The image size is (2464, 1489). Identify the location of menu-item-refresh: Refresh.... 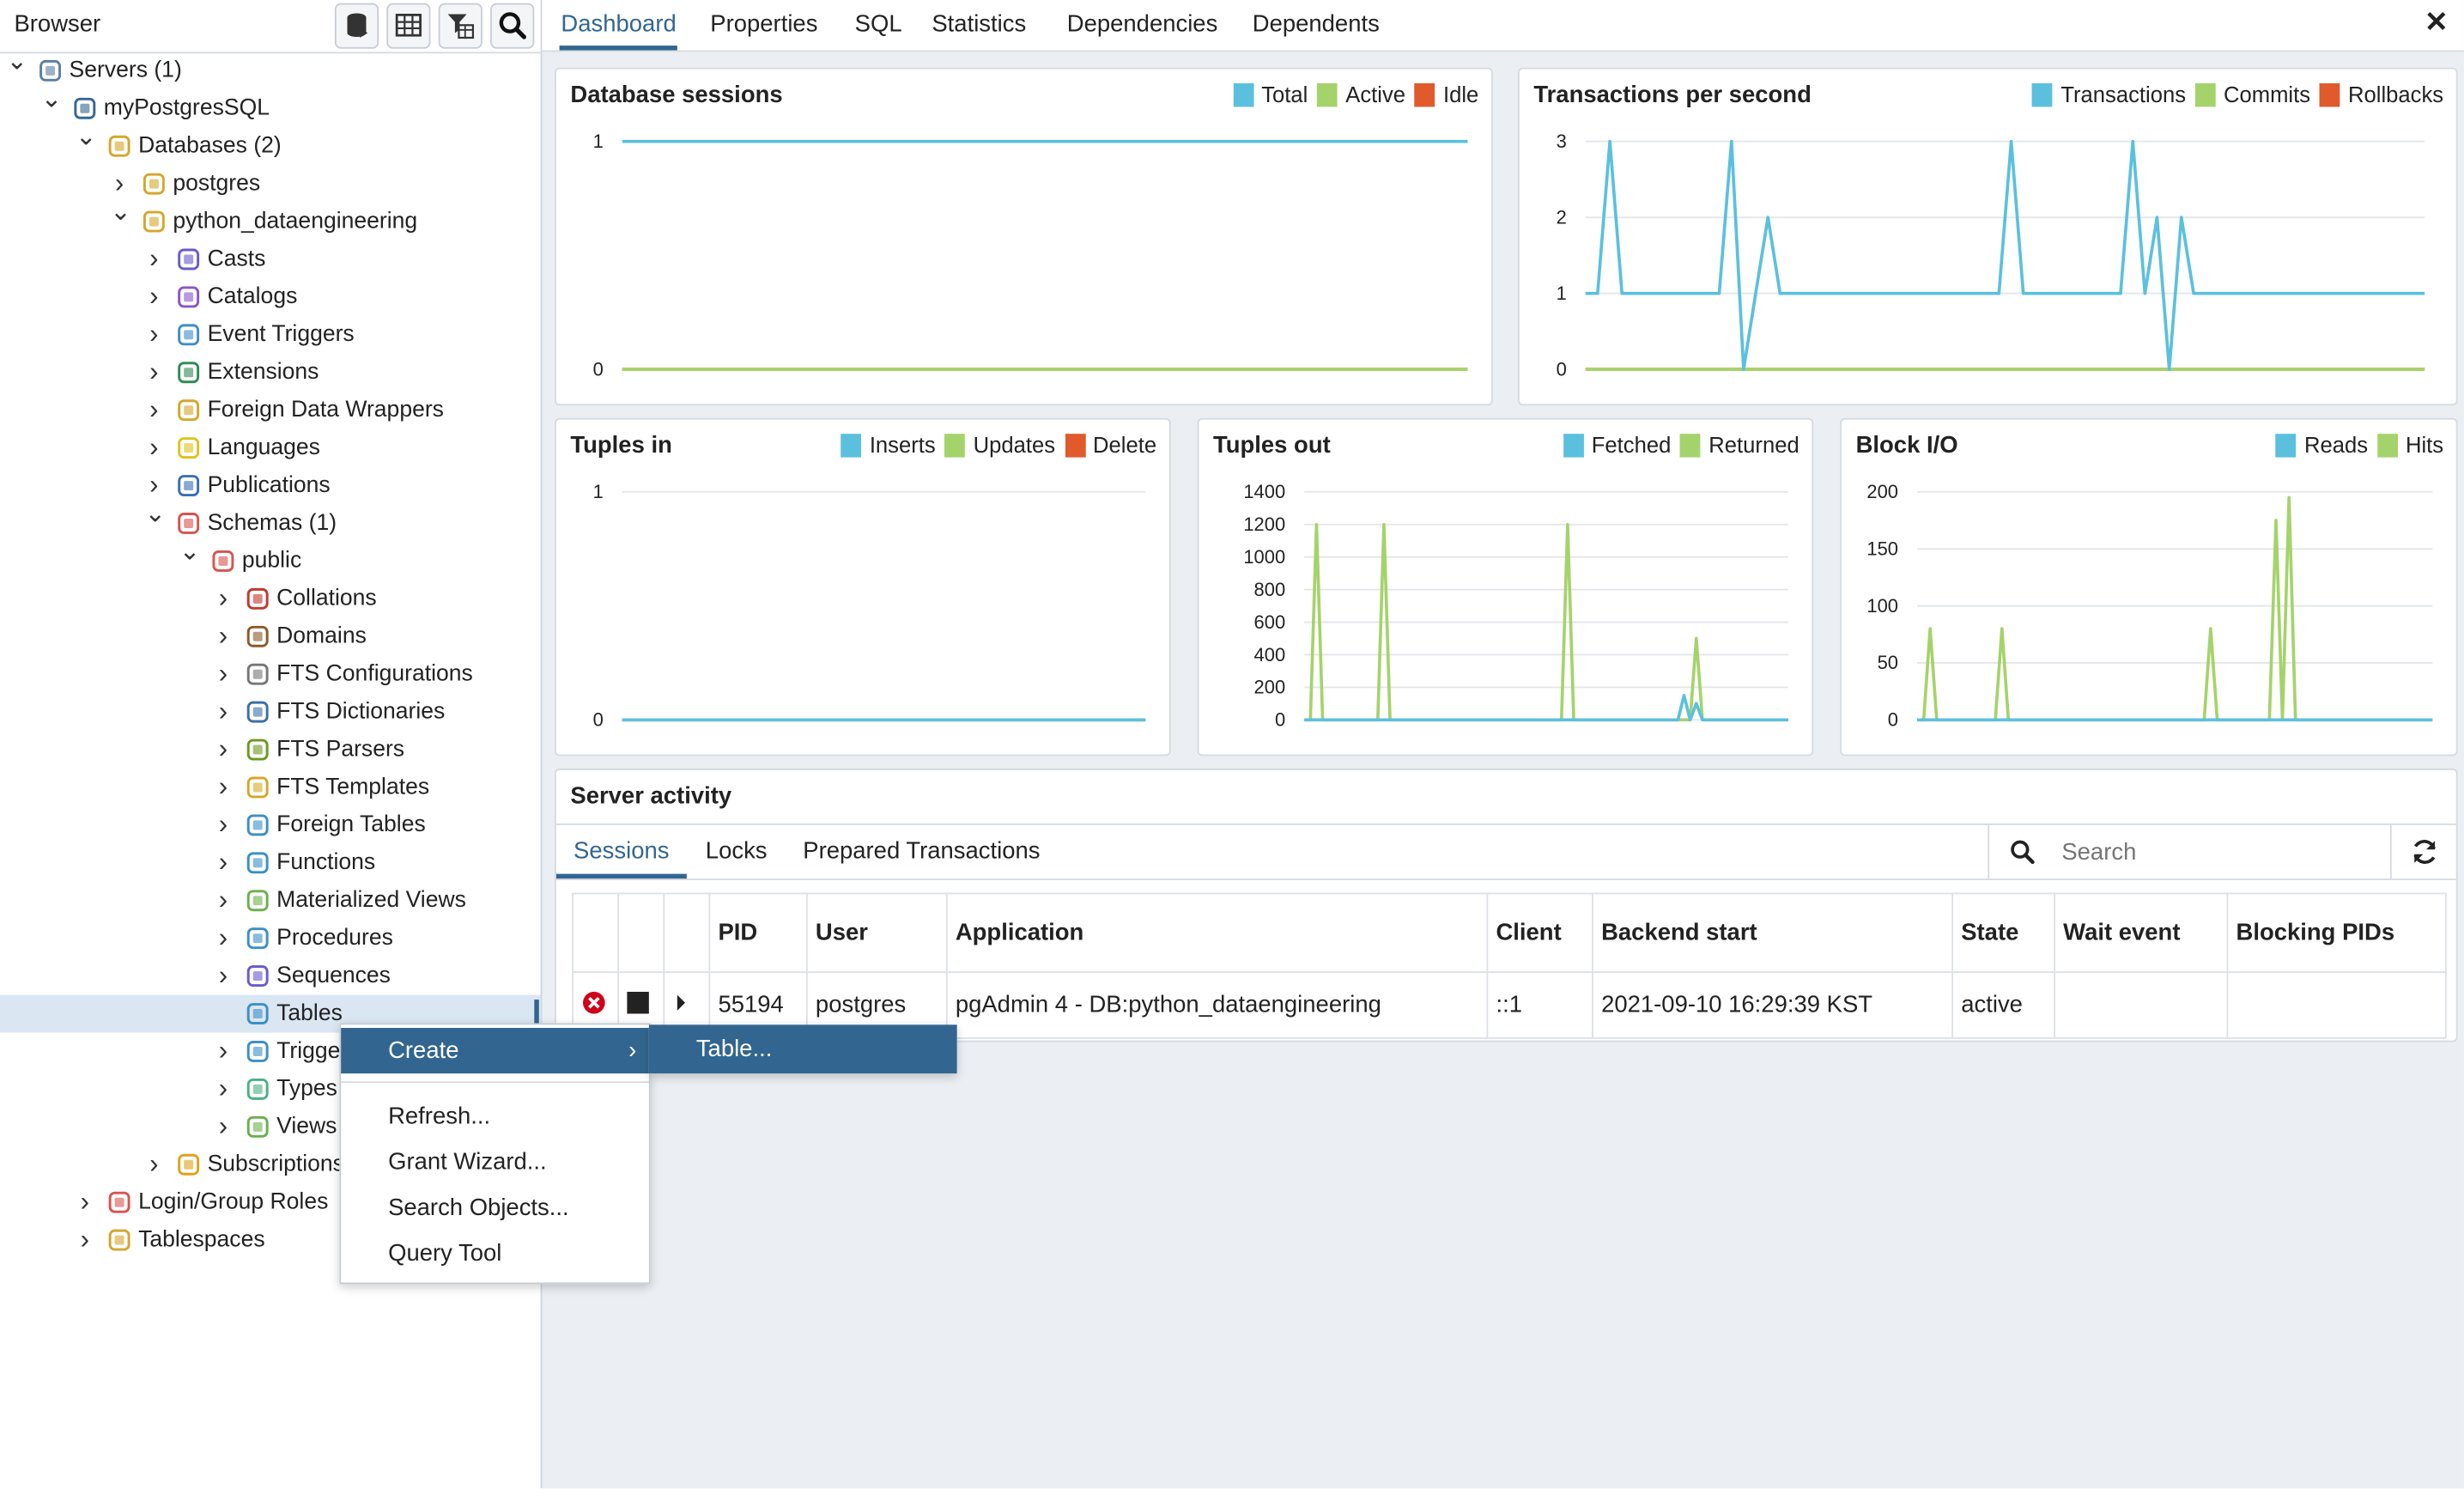
(495, 1117).